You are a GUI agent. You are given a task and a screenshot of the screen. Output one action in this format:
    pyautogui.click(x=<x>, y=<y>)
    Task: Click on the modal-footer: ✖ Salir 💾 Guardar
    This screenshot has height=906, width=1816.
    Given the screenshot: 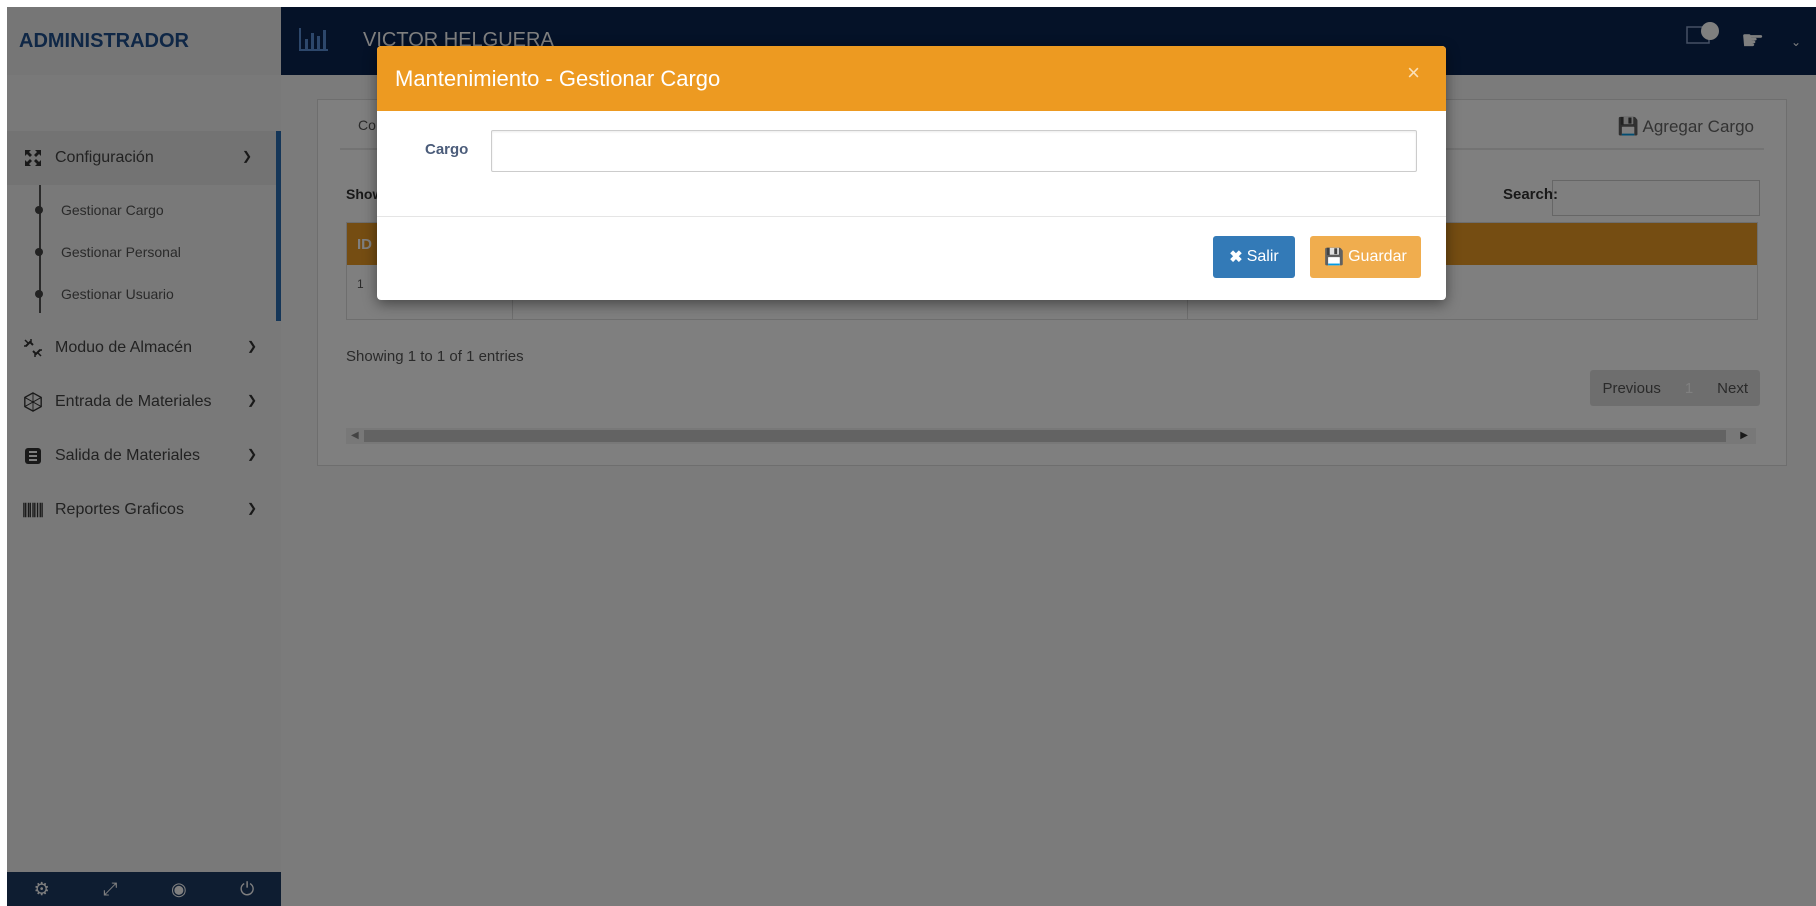 What is the action you would take?
    pyautogui.click(x=911, y=258)
    